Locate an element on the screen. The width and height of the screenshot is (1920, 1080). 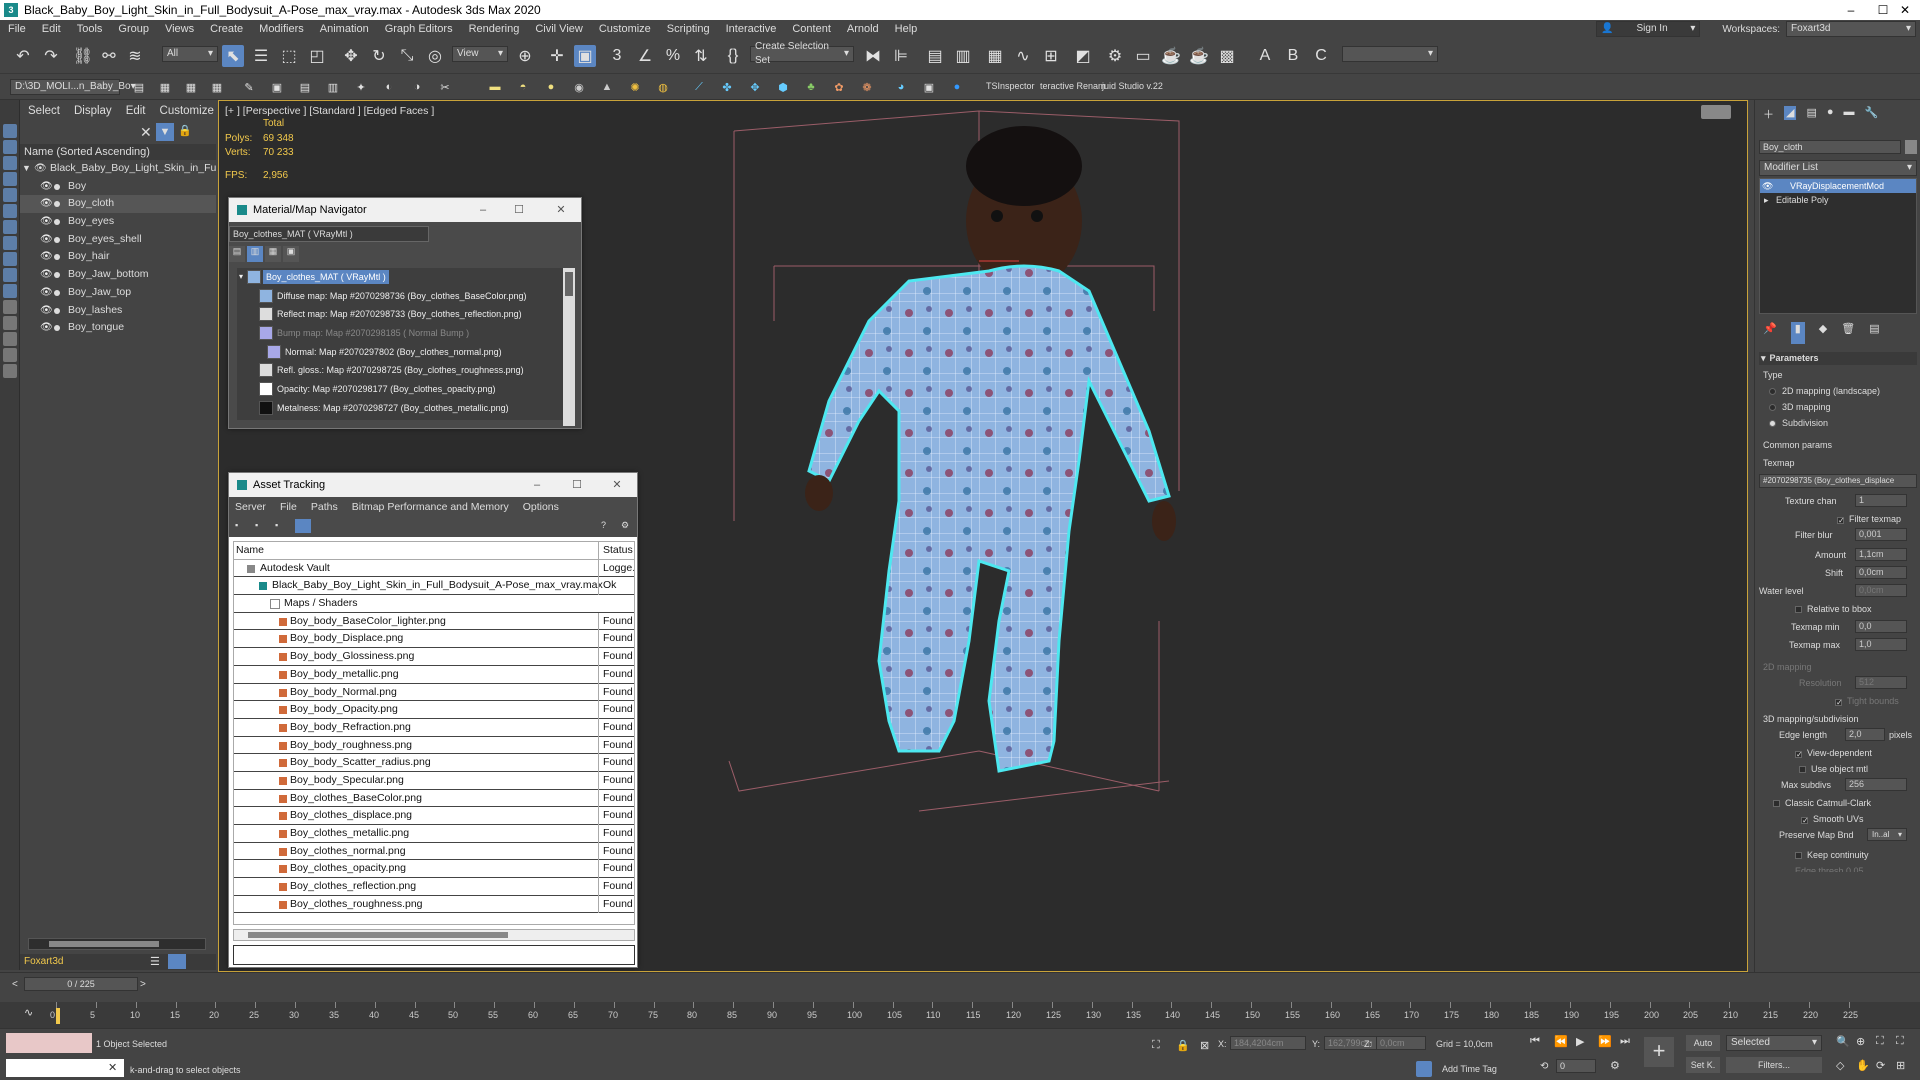
light-b-icon: ◓ is located at coordinates (523, 87).